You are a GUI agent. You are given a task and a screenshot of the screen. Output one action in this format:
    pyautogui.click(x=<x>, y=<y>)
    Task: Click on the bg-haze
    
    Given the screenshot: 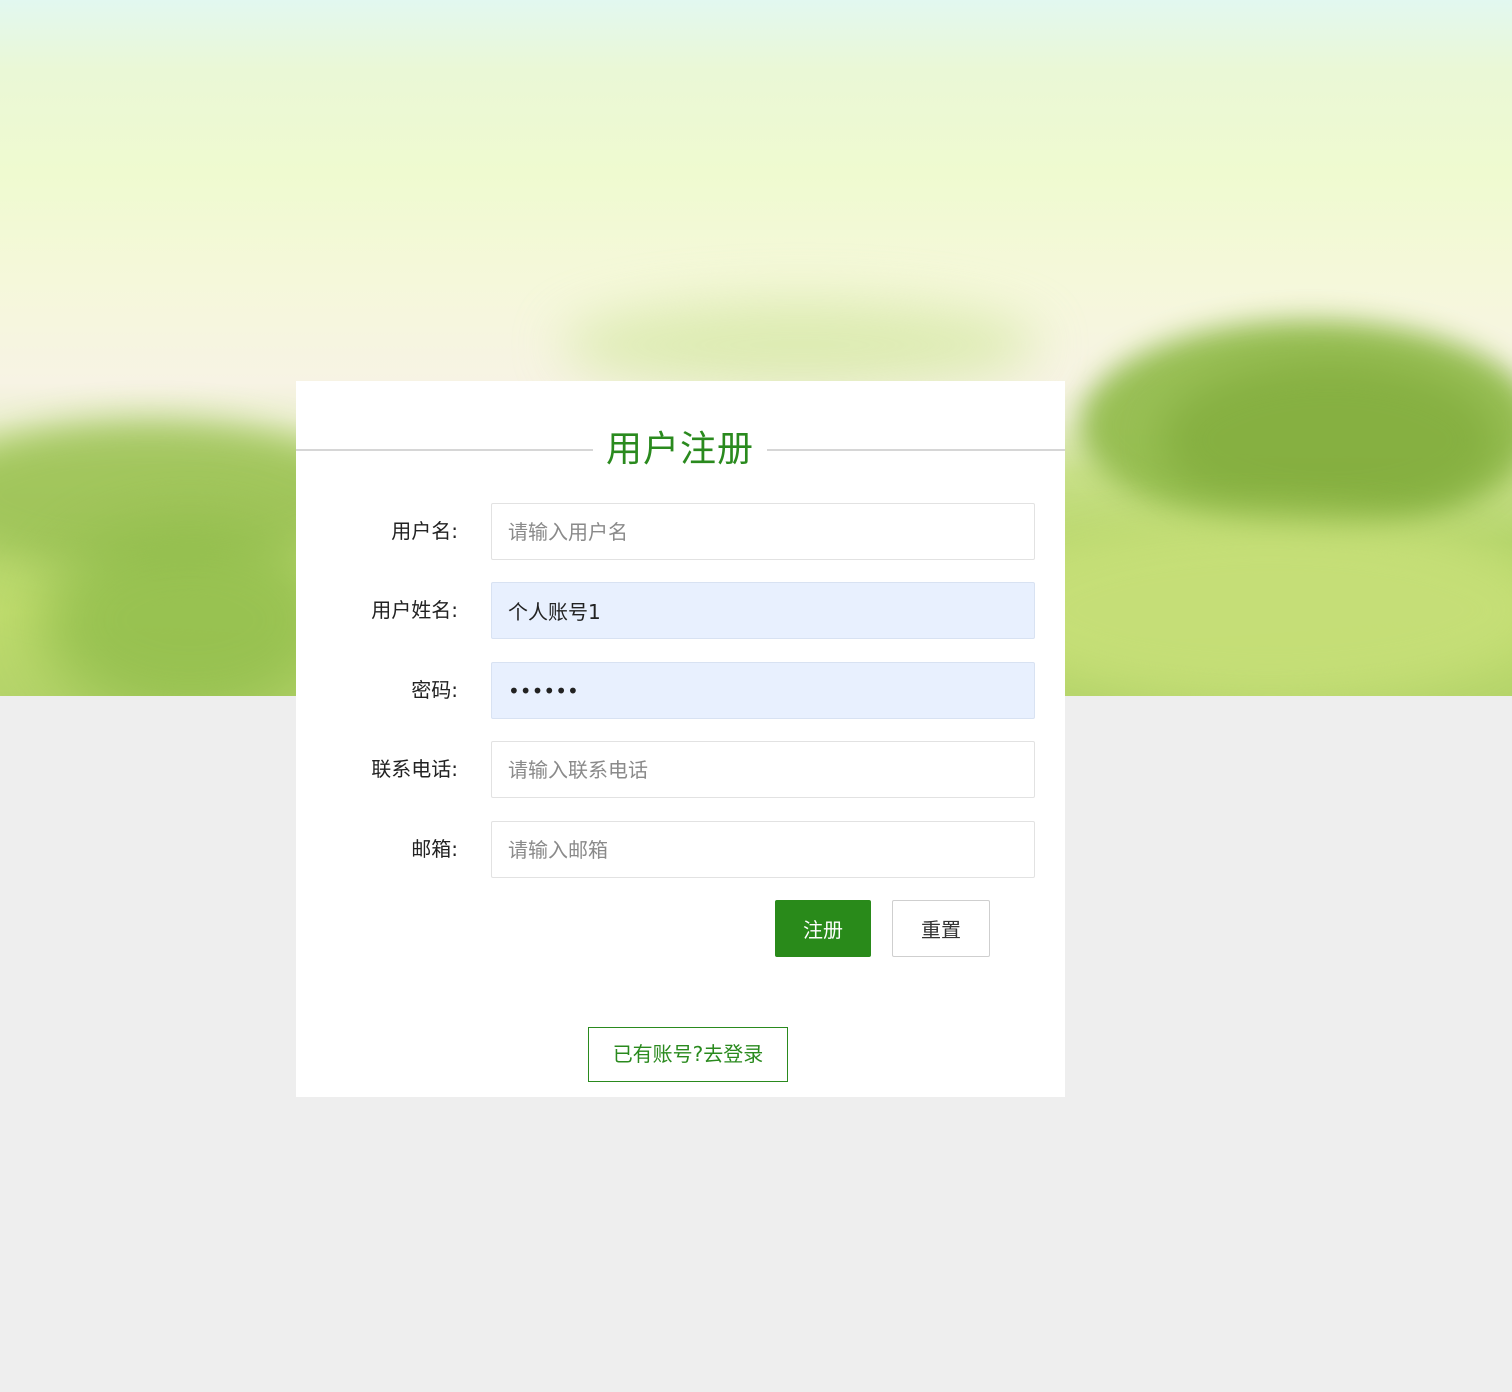 What is the action you would take?
    pyautogui.click(x=800, y=345)
    